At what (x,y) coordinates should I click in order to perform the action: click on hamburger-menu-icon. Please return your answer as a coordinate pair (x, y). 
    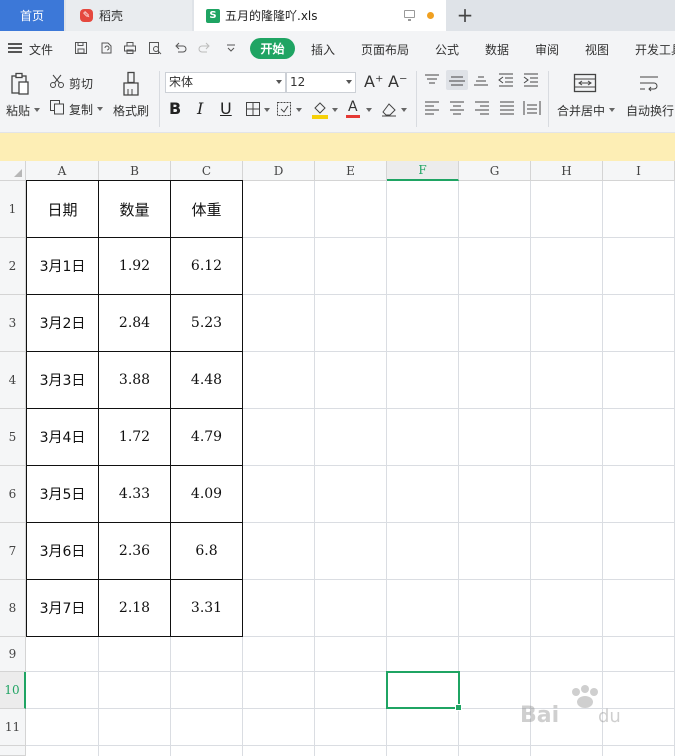
    Looking at the image, I should click on (15, 48).